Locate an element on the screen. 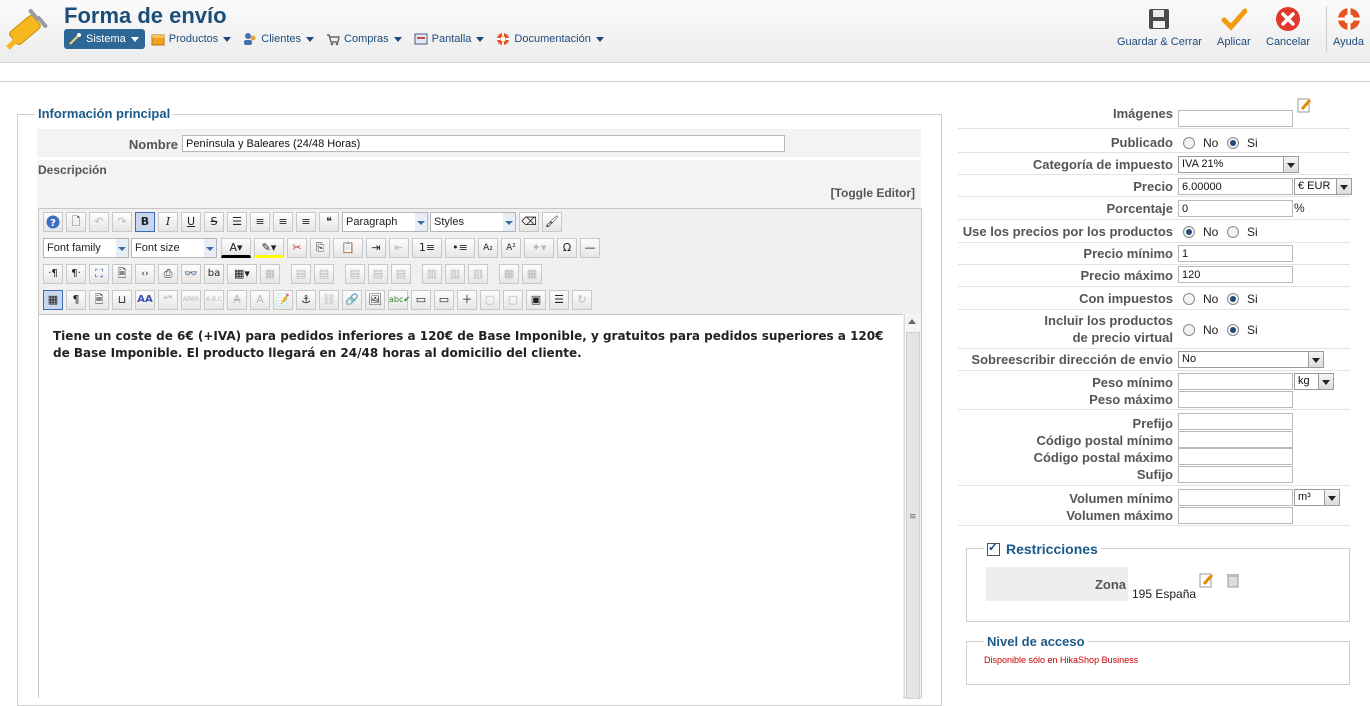 This screenshot has height=706, width=1370. min-volume-field is located at coordinates (1235, 497).